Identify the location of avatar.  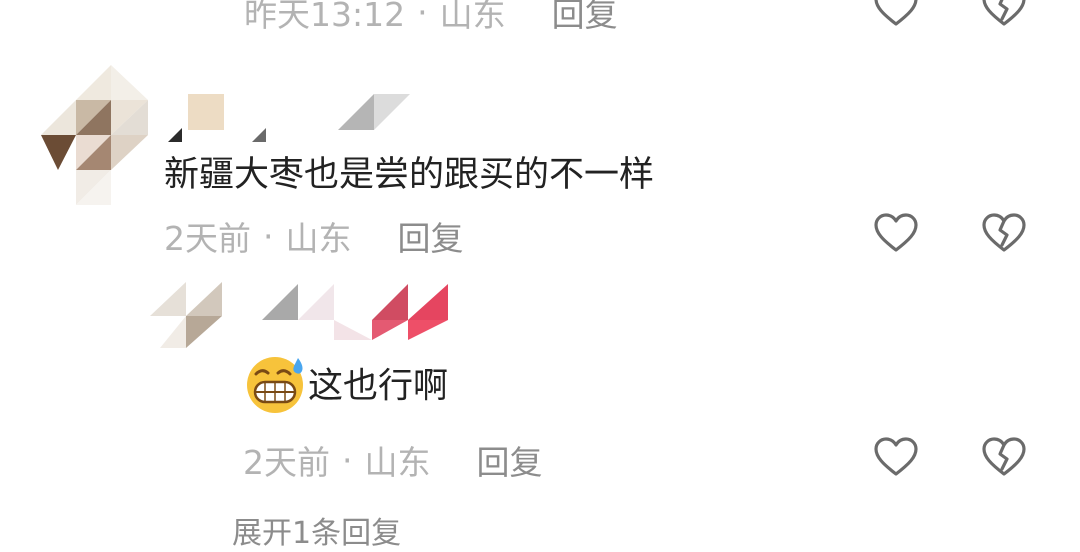
(96, 135).